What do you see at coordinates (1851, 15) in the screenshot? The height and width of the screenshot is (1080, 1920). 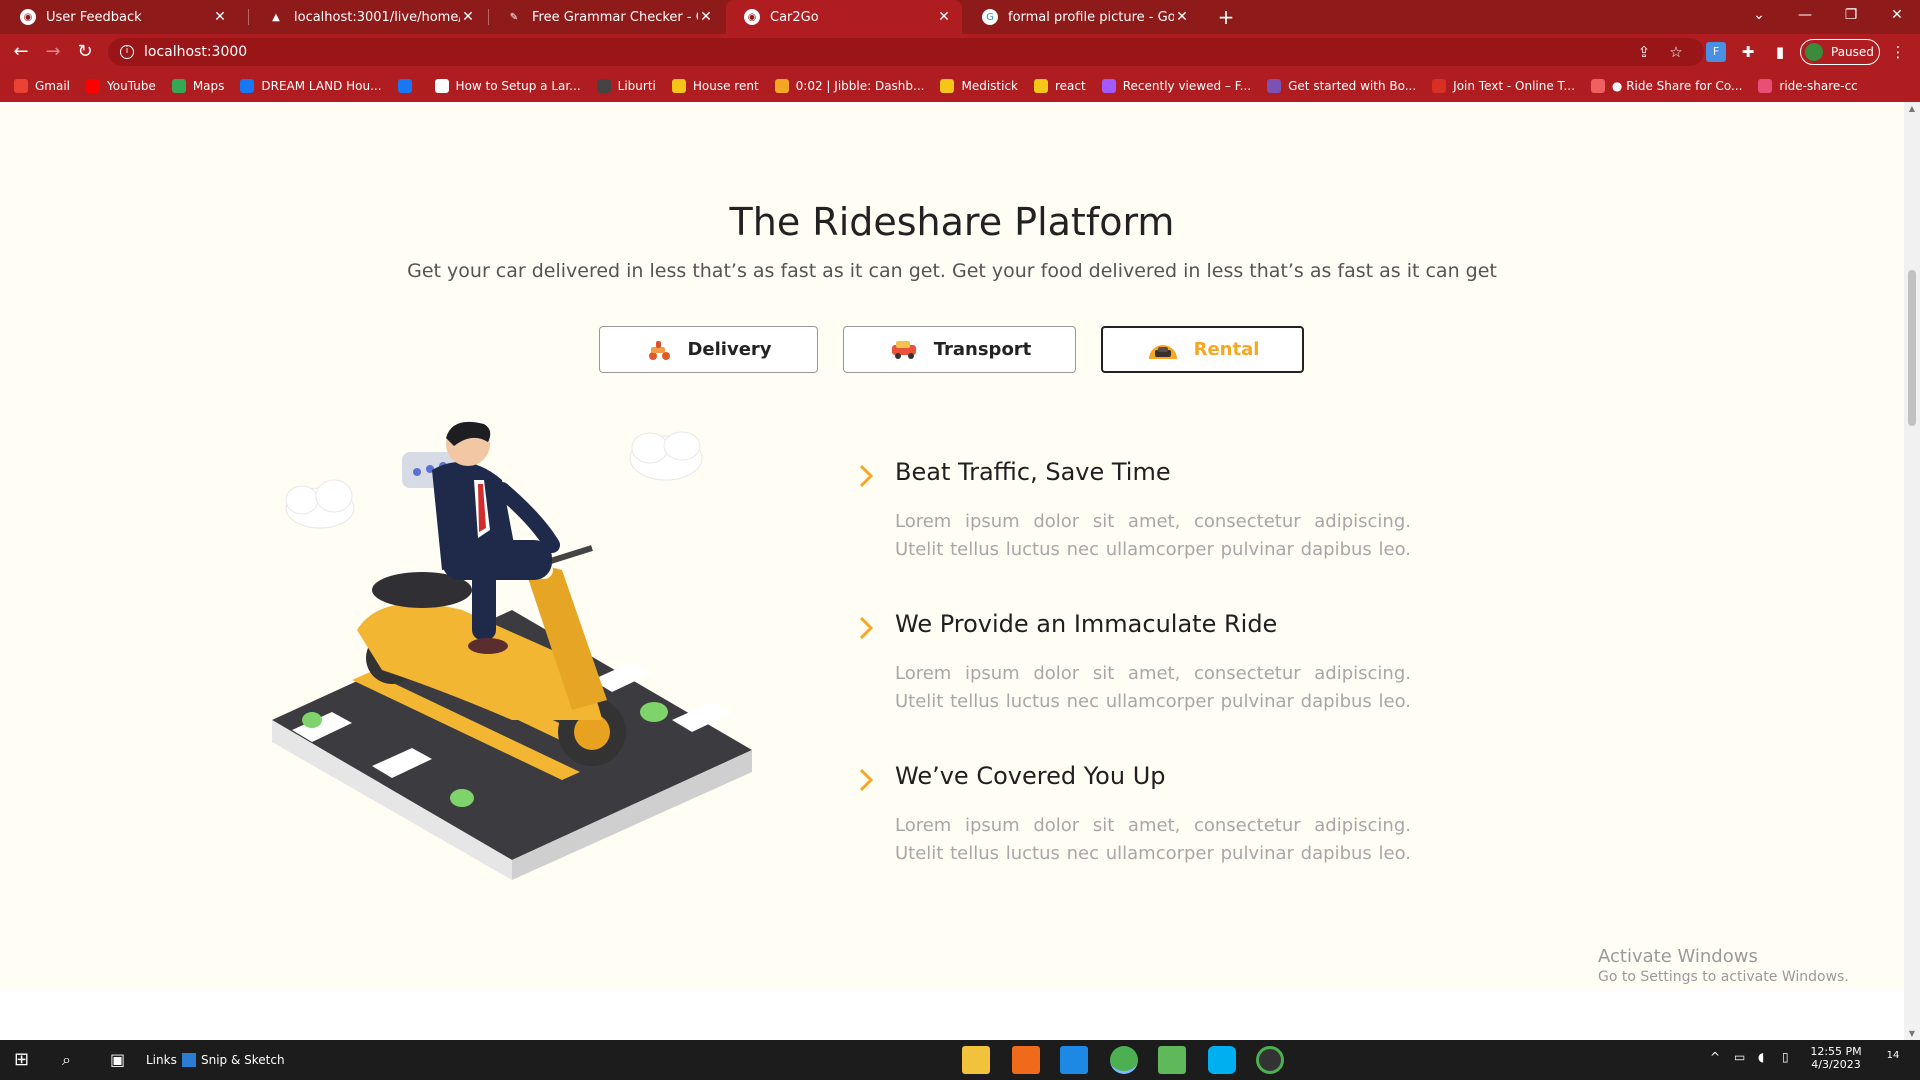 I see `restore-button: ❐` at bounding box center [1851, 15].